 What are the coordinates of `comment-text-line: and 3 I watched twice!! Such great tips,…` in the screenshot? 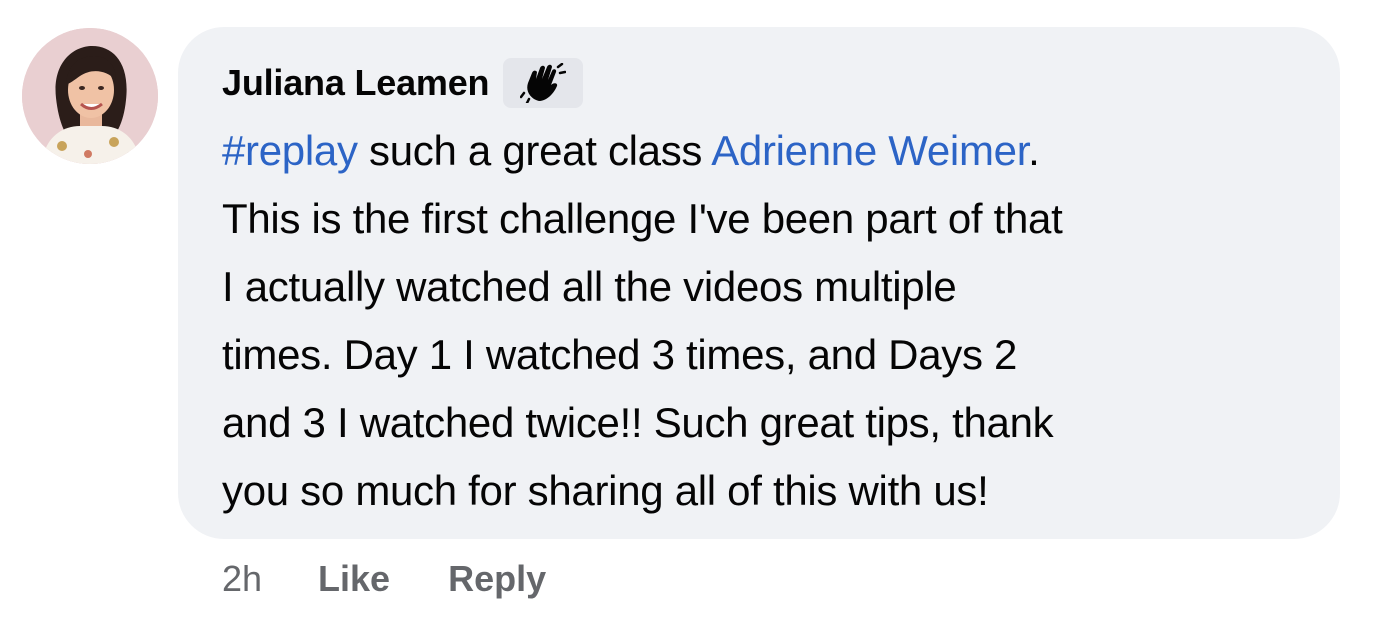 It's located at (762, 423).